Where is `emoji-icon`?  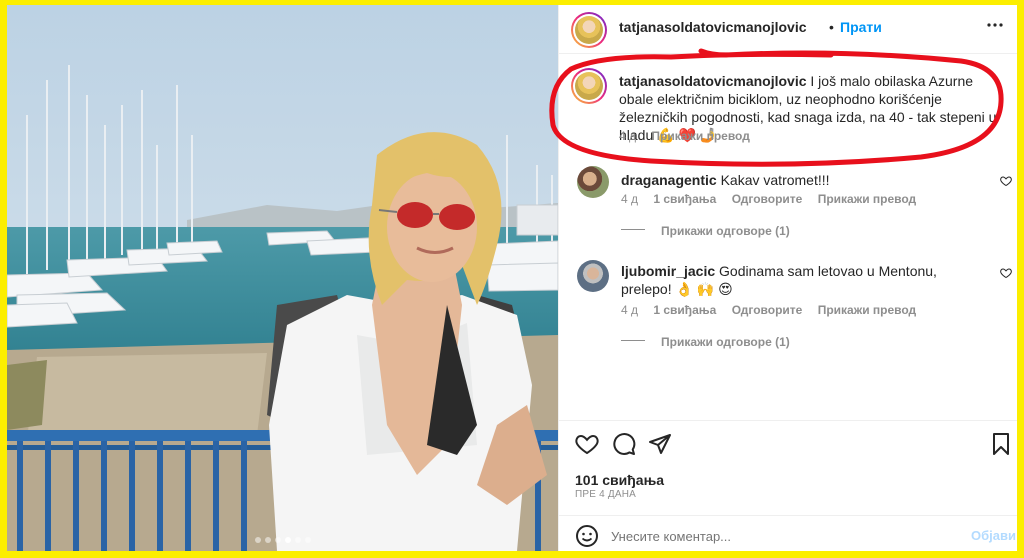 emoji-icon is located at coordinates (587, 536).